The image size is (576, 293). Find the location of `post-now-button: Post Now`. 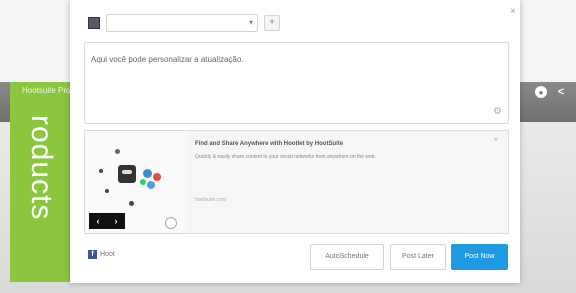

post-now-button: Post Now is located at coordinates (479, 257).